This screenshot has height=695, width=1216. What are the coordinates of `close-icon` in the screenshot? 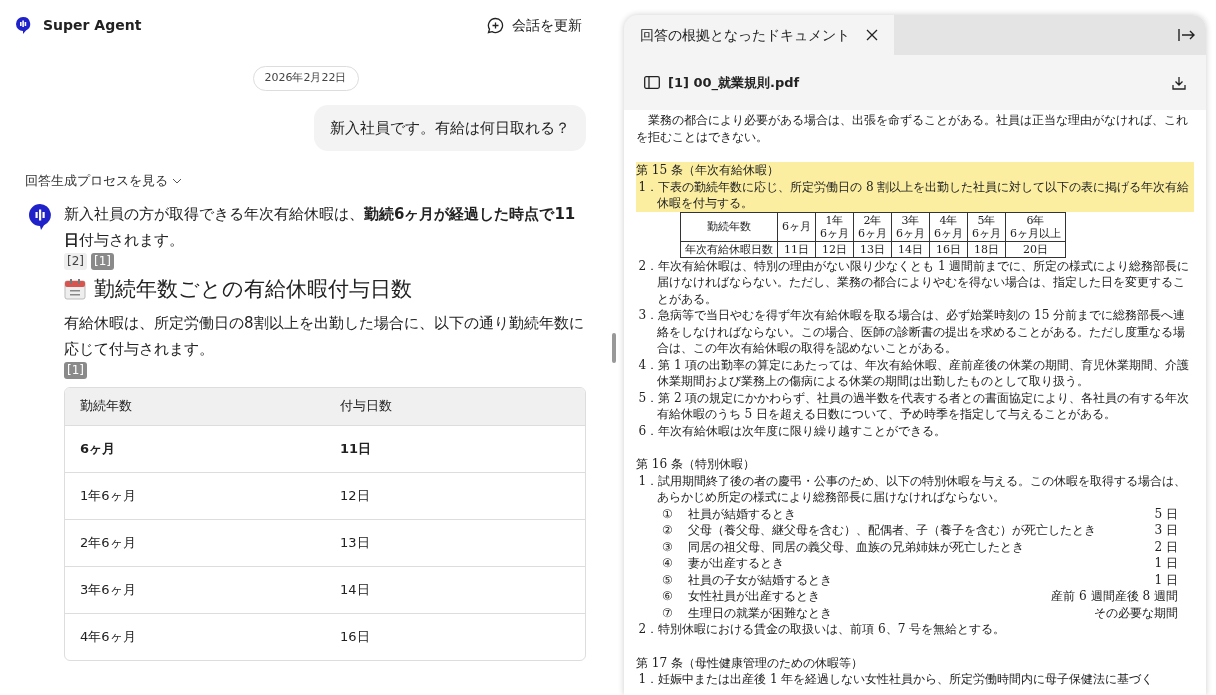 It's located at (872, 35).